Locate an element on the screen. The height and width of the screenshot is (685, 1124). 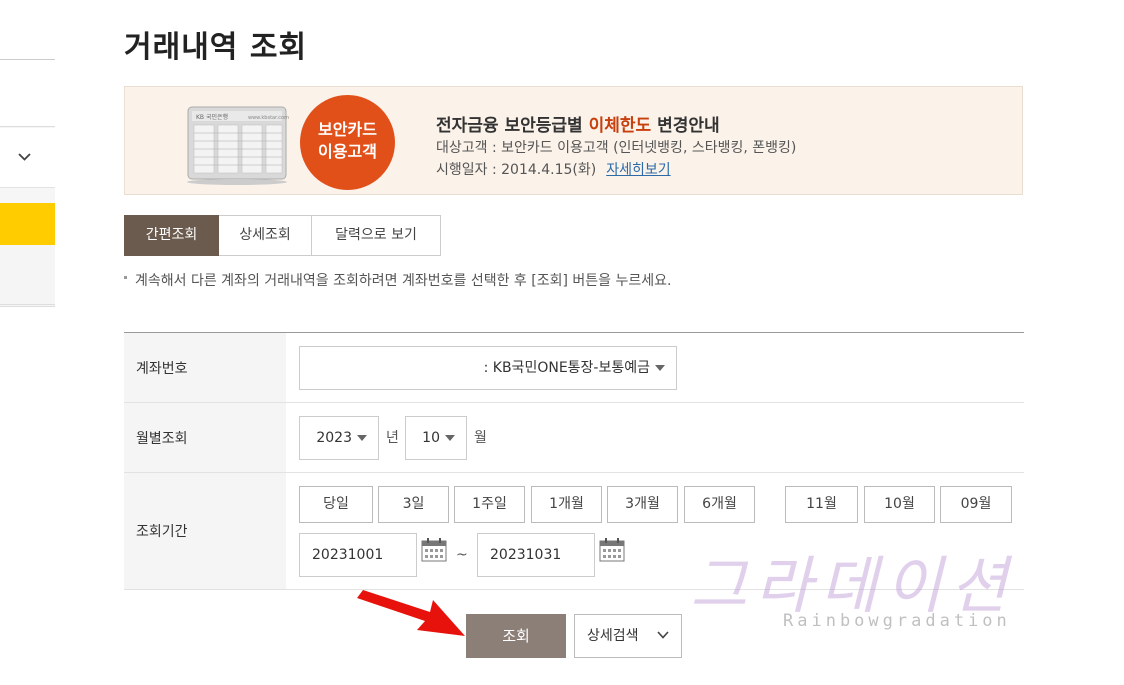
svg-text: www.kbstar.com is located at coordinates (268, 118).